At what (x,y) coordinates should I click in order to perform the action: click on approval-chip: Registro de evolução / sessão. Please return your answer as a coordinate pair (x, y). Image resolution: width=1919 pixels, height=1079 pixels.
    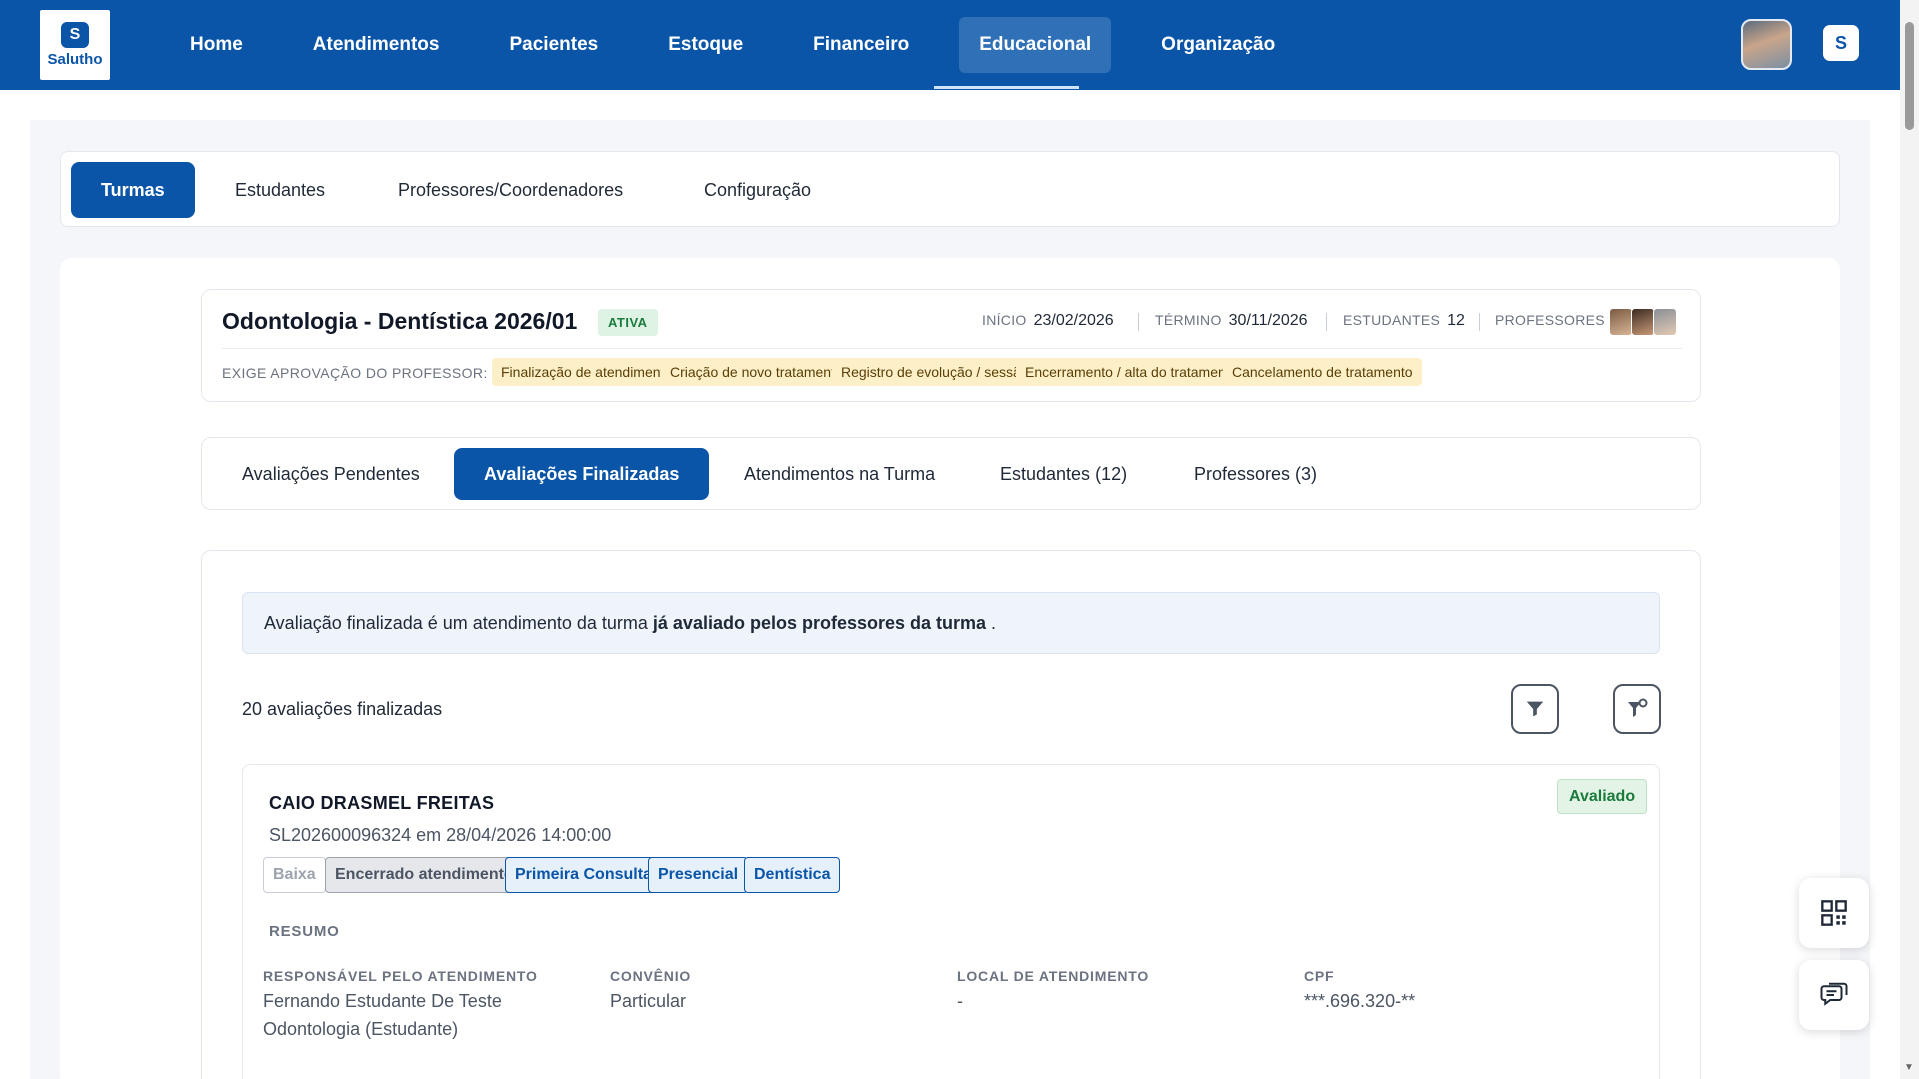
    Looking at the image, I should click on (935, 372).